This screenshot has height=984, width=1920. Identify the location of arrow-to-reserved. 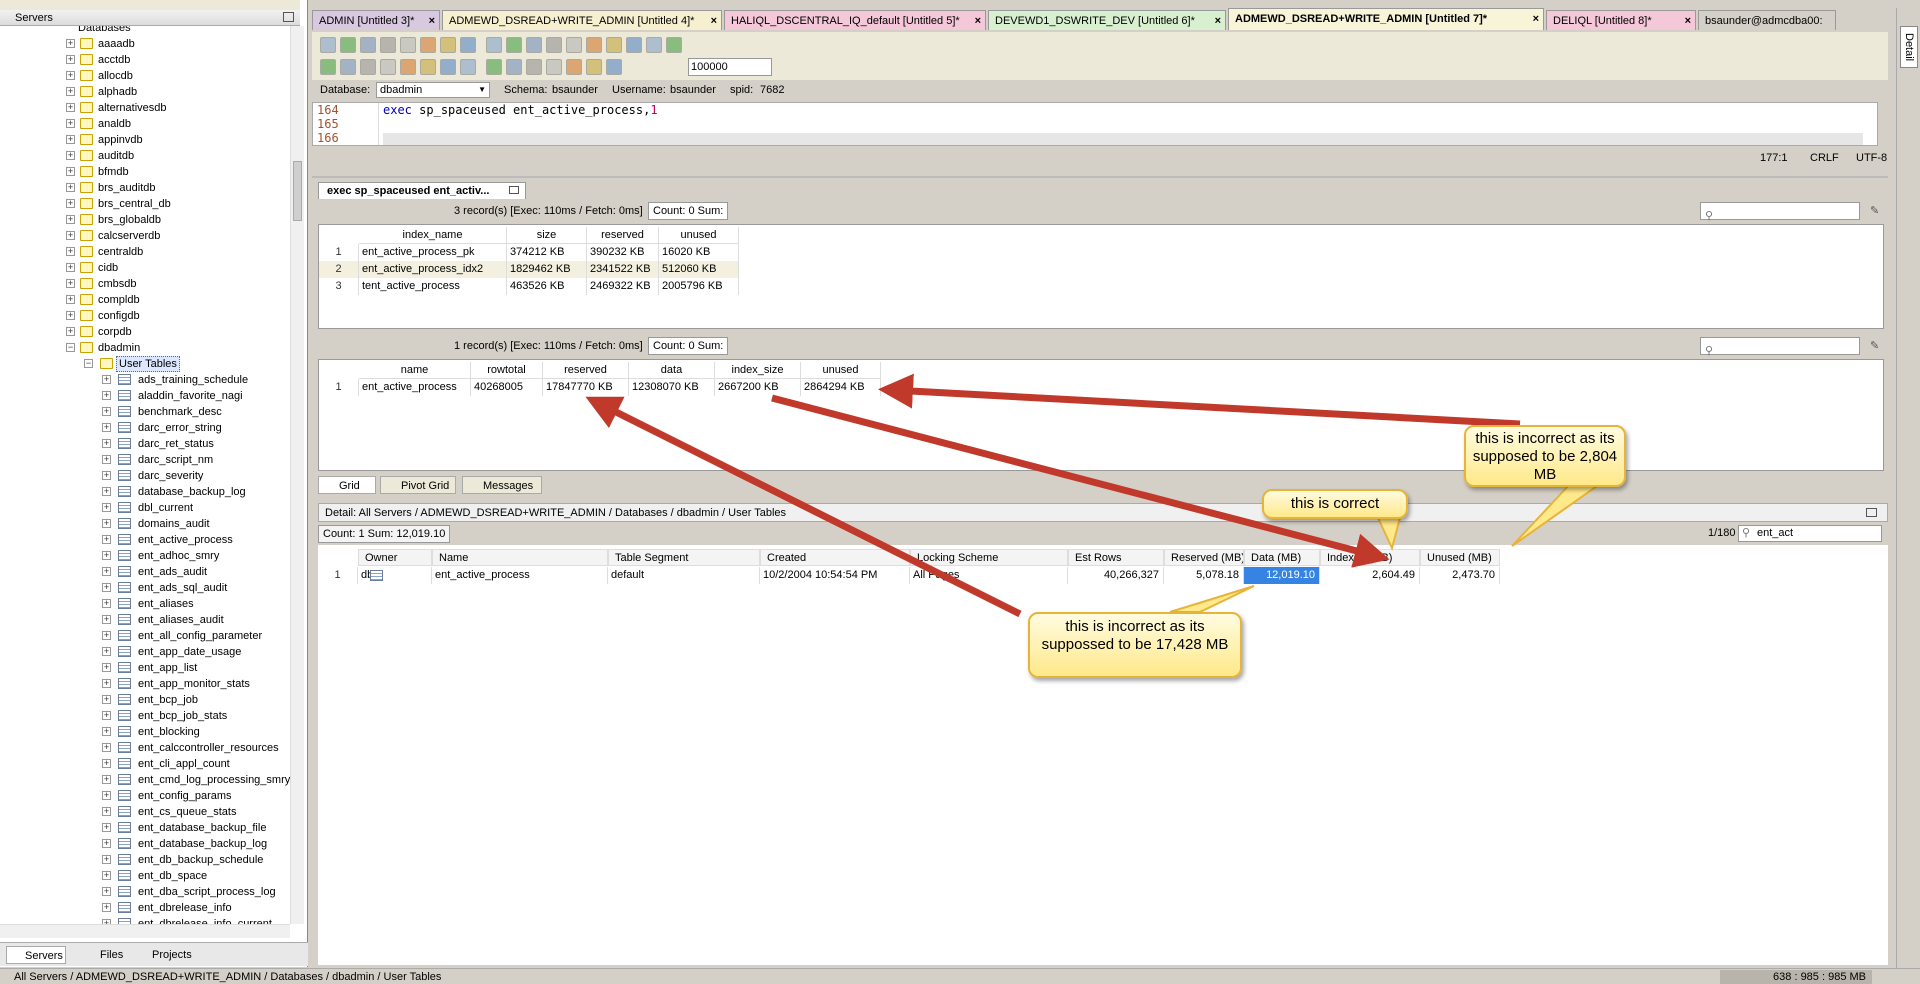
(803, 507).